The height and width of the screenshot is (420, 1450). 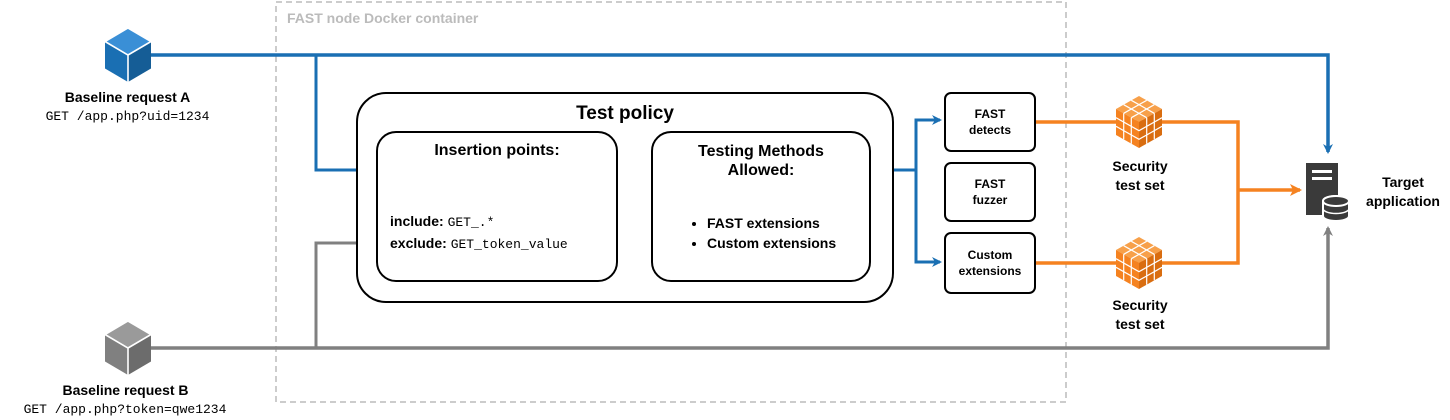 I want to click on fast-fuzzer-line2: fuzzer, so click(x=990, y=200).